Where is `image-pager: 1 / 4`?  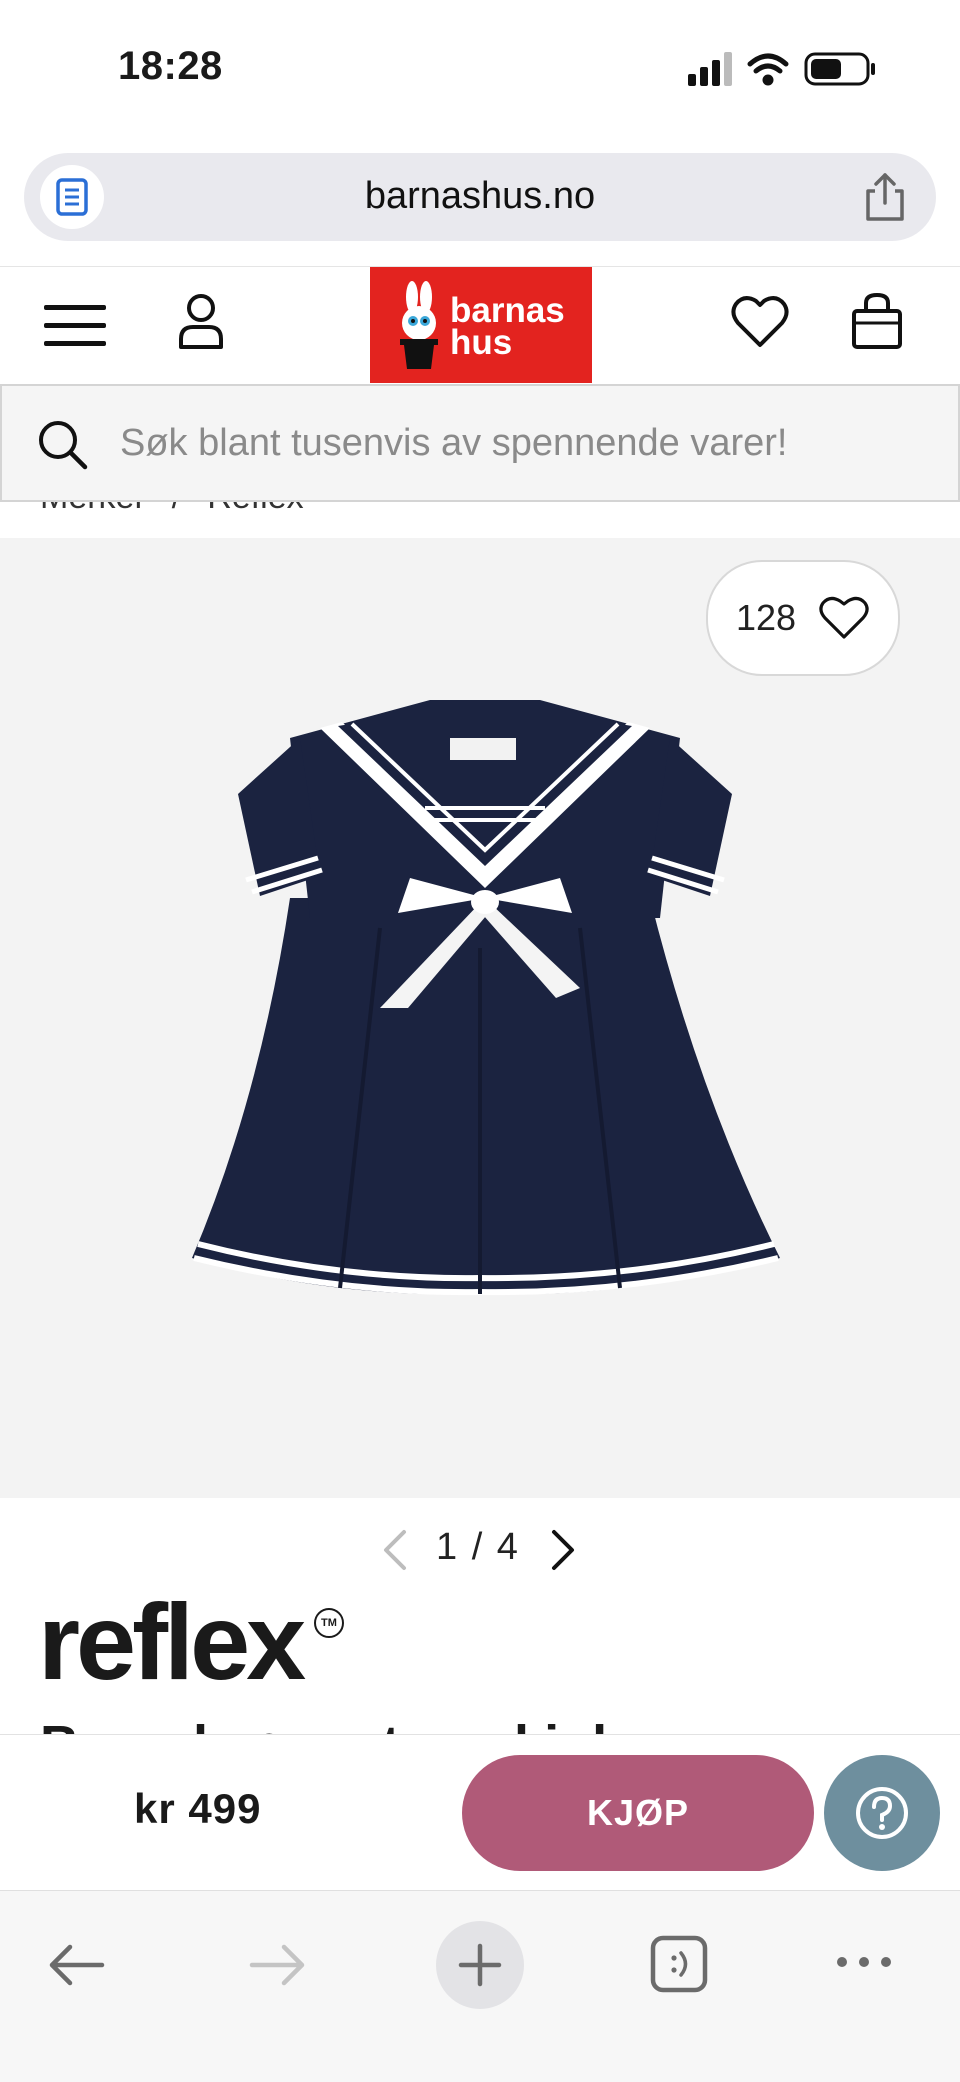 image-pager: 1 / 4 is located at coordinates (480, 1550).